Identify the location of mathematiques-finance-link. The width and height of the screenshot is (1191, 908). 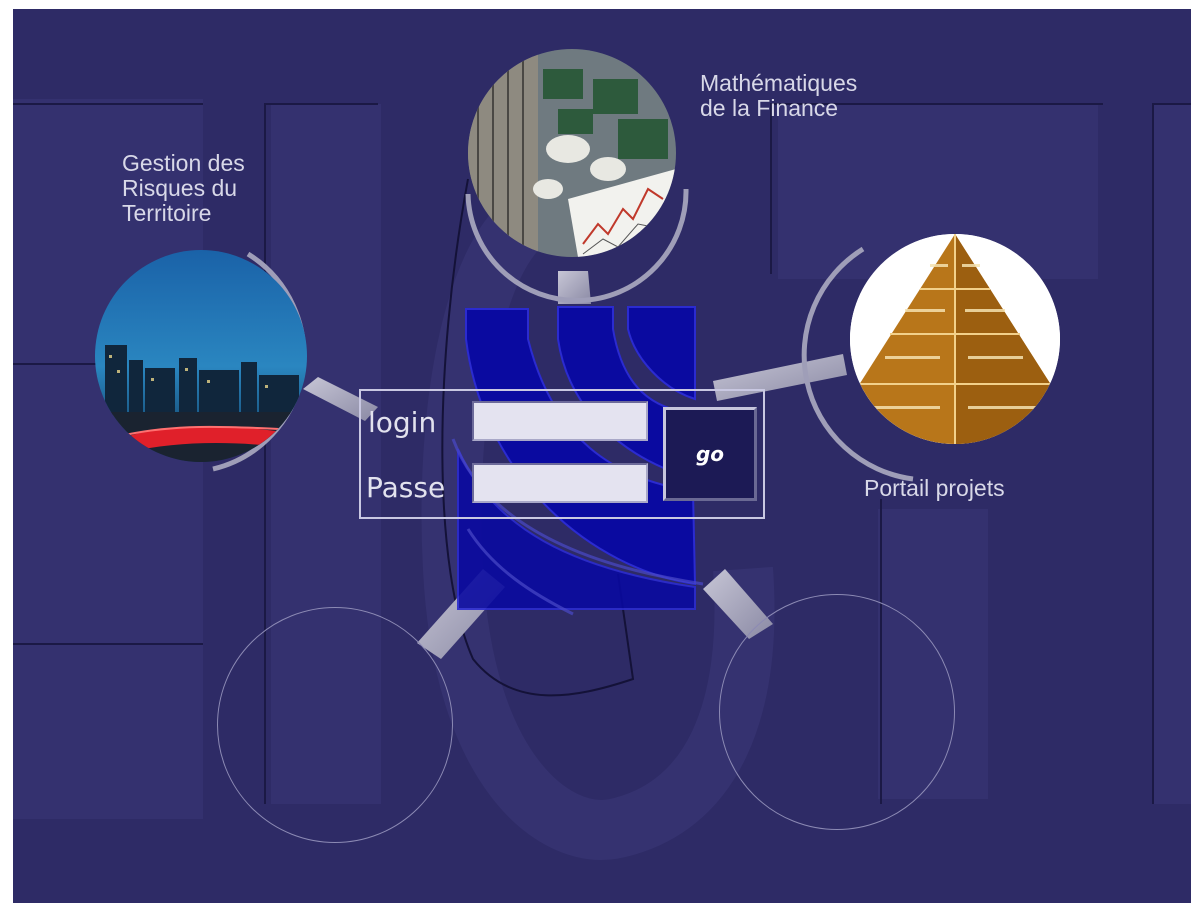
(572, 153).